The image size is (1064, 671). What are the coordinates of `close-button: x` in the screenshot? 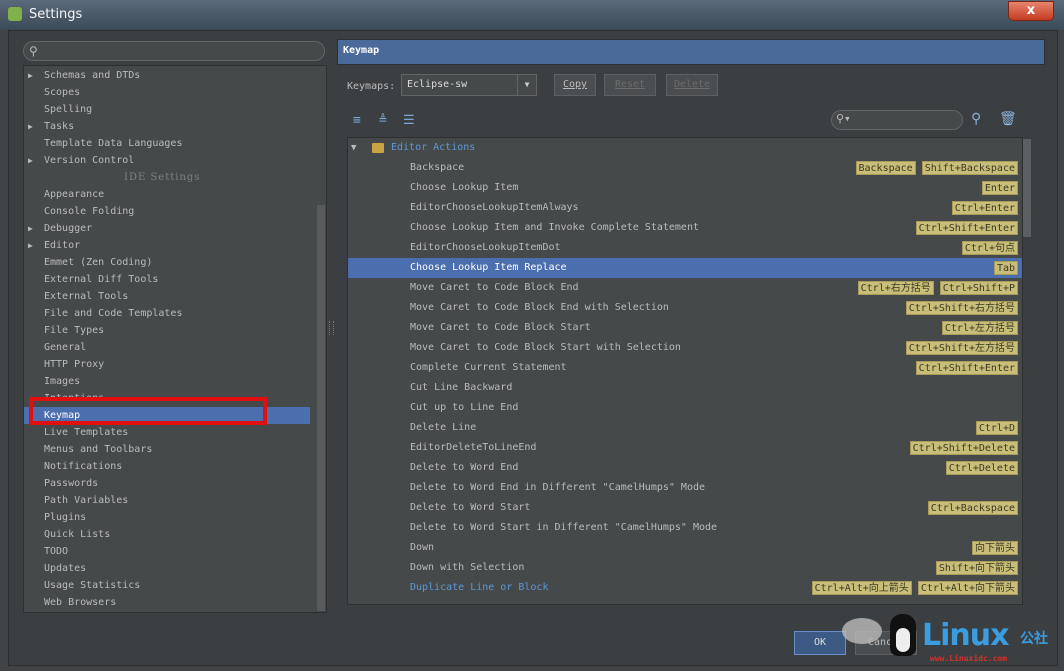 It's located at (1031, 11).